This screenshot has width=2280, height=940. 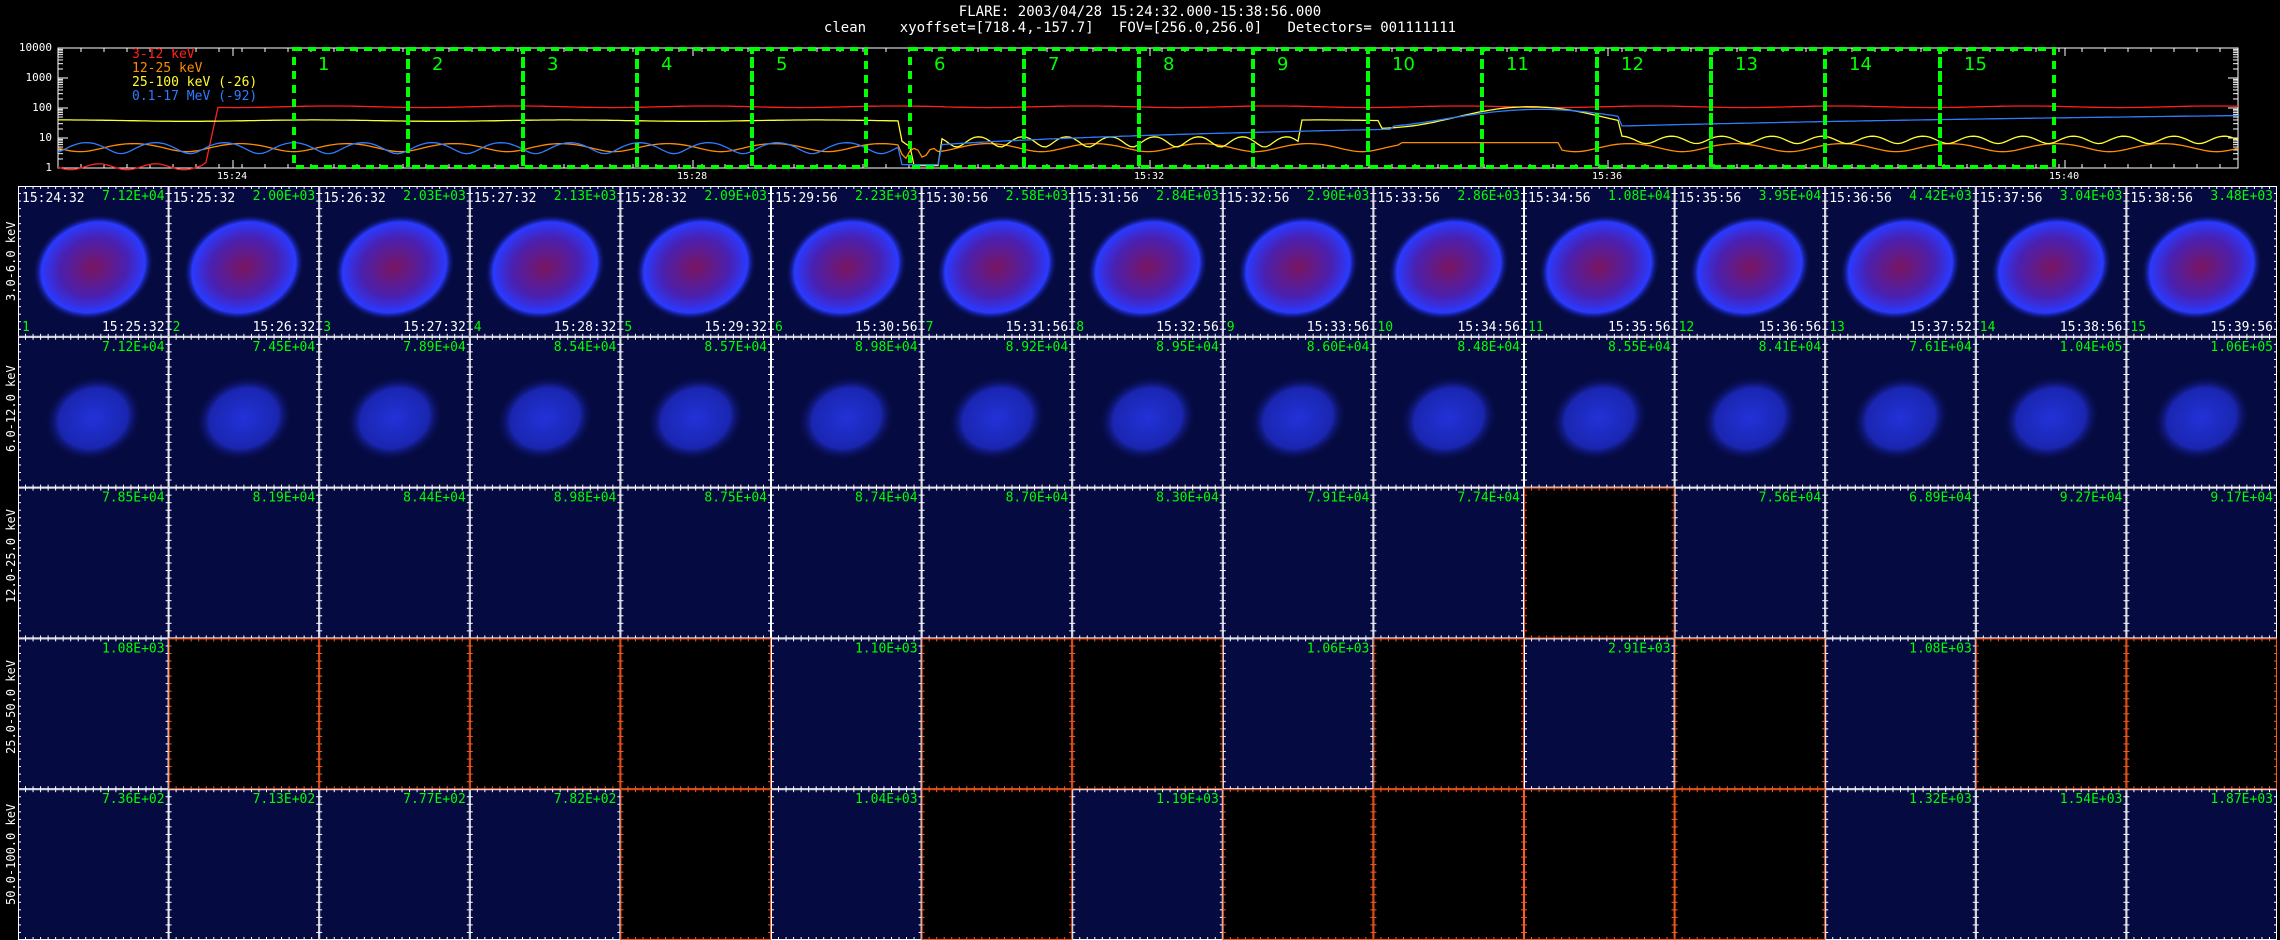 What do you see at coordinates (552, 64) in the screenshot?
I see `interval-label: 3` at bounding box center [552, 64].